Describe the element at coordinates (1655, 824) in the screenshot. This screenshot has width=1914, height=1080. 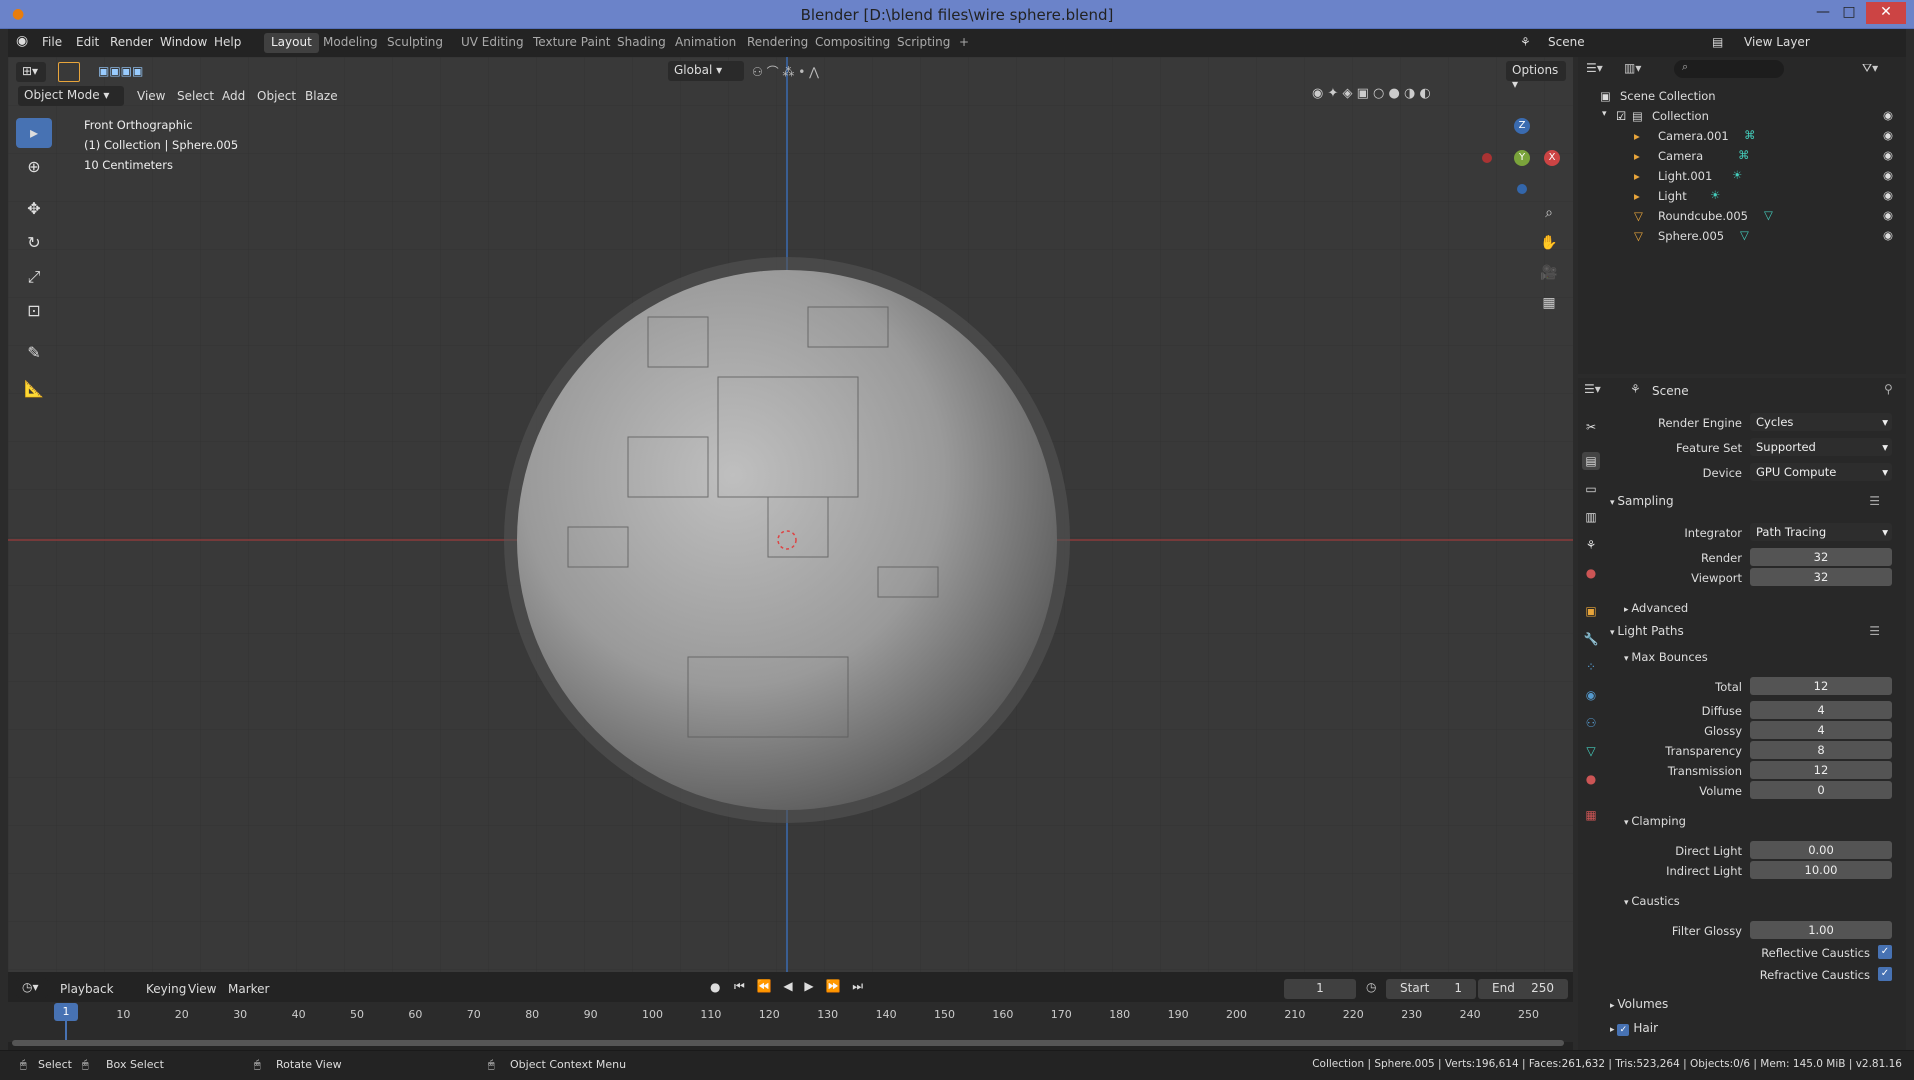
I see `clamping-subsection: ▾ Clamping` at that location.